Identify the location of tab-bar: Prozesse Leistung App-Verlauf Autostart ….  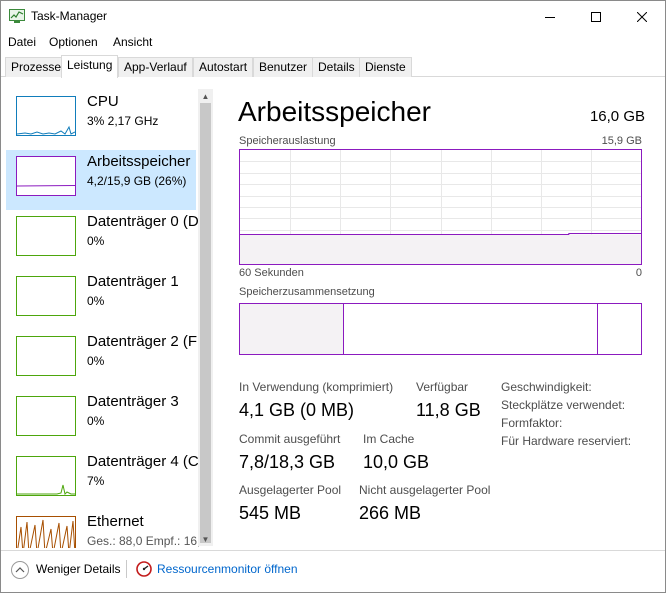
(333, 66).